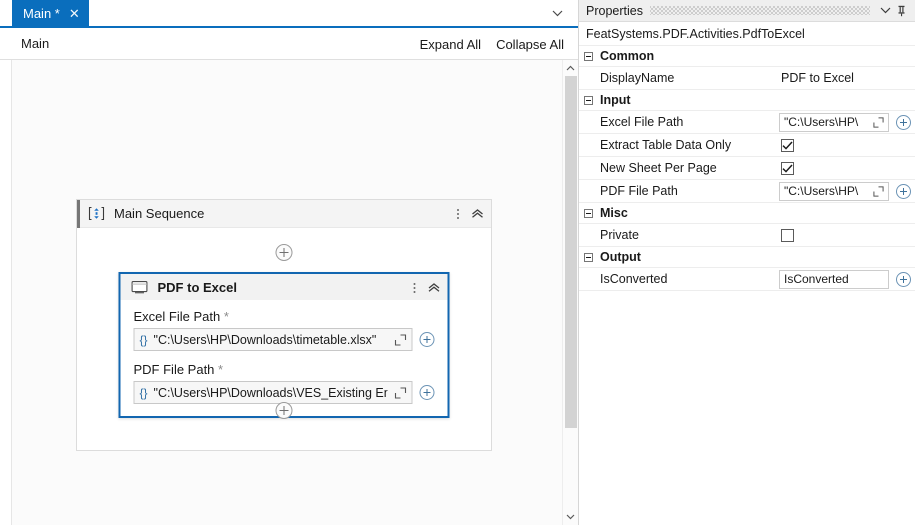  I want to click on property-group-label: Output, so click(620, 257).